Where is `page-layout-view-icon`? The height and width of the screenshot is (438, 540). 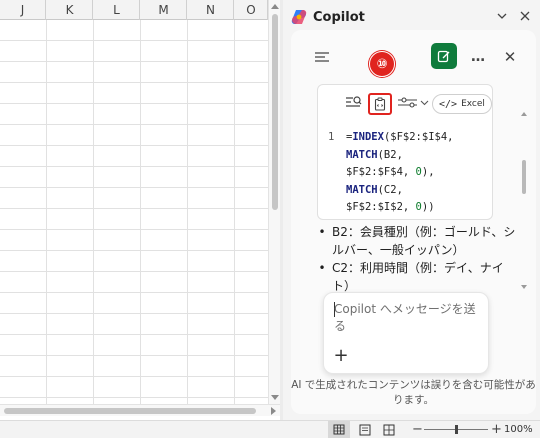
page-layout-view-icon is located at coordinates (365, 430).